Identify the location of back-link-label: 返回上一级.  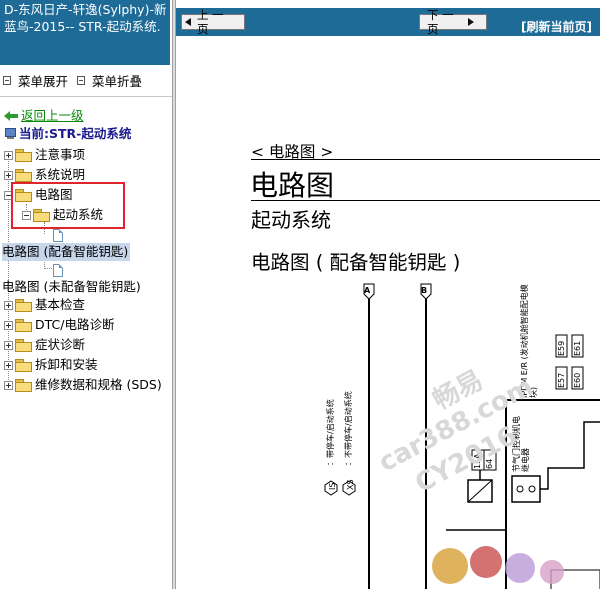
(52, 115).